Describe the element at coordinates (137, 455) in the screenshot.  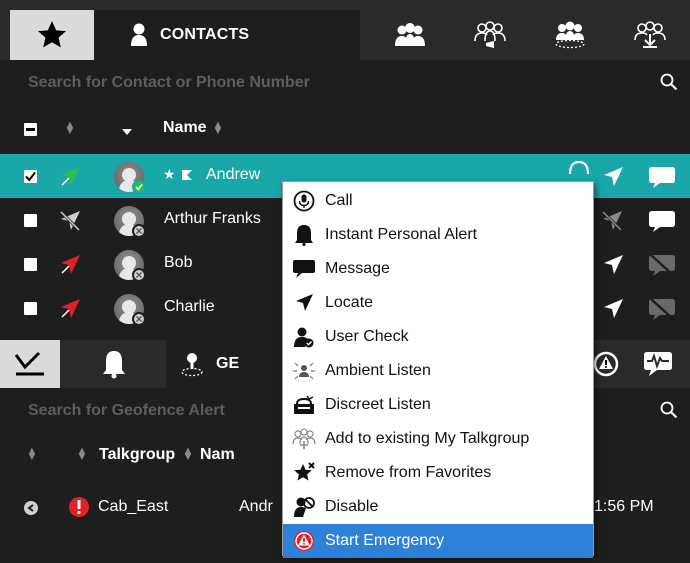
I see `talkgroup-column-header: Talkgroup` at that location.